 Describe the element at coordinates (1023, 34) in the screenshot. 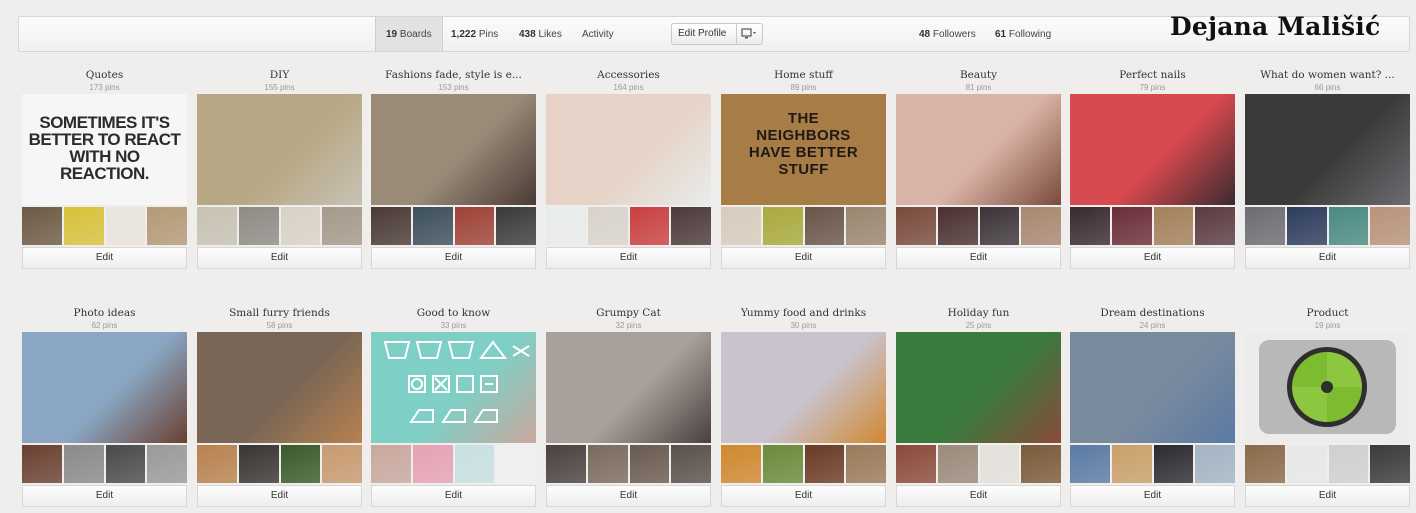

I see `following-link: 61 Following` at that location.